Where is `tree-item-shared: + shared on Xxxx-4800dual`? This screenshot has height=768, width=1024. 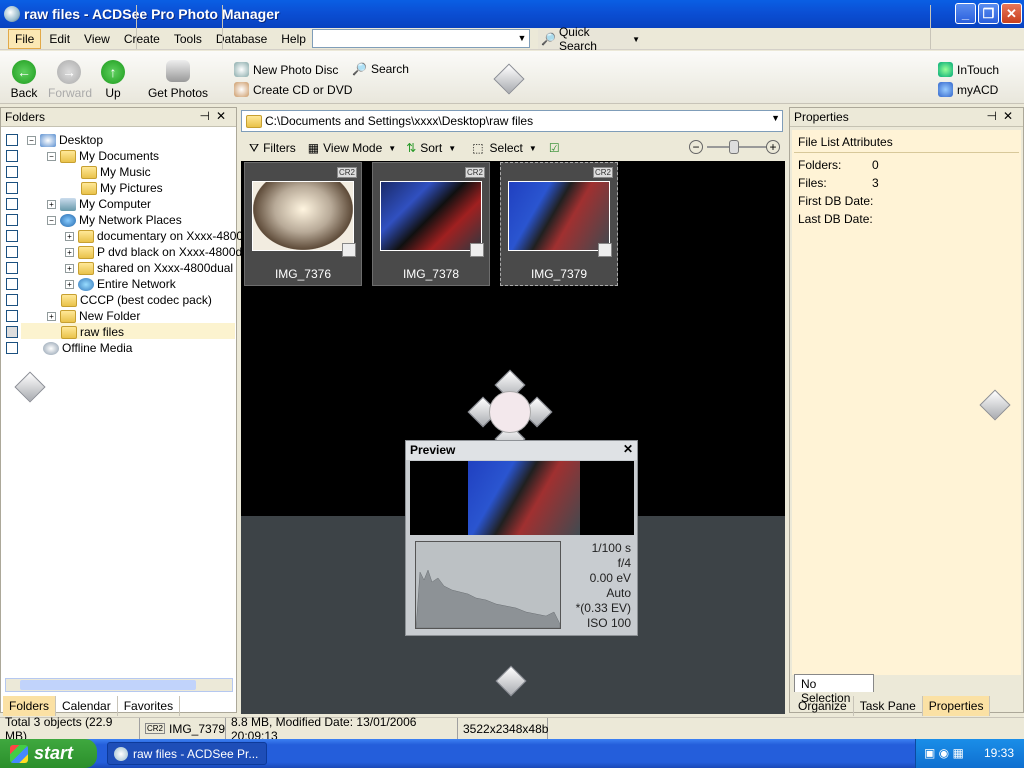
tree-item-shared: + shared on Xxxx-4800dual is located at coordinates (149, 268).